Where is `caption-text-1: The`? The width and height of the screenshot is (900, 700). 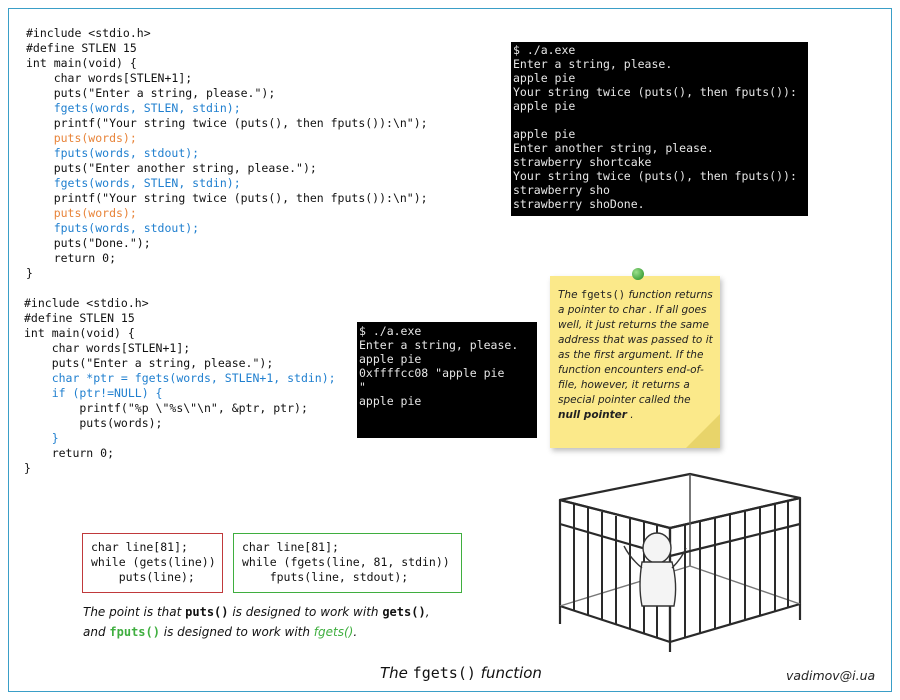
caption-text-1: The is located at coordinates (396, 673).